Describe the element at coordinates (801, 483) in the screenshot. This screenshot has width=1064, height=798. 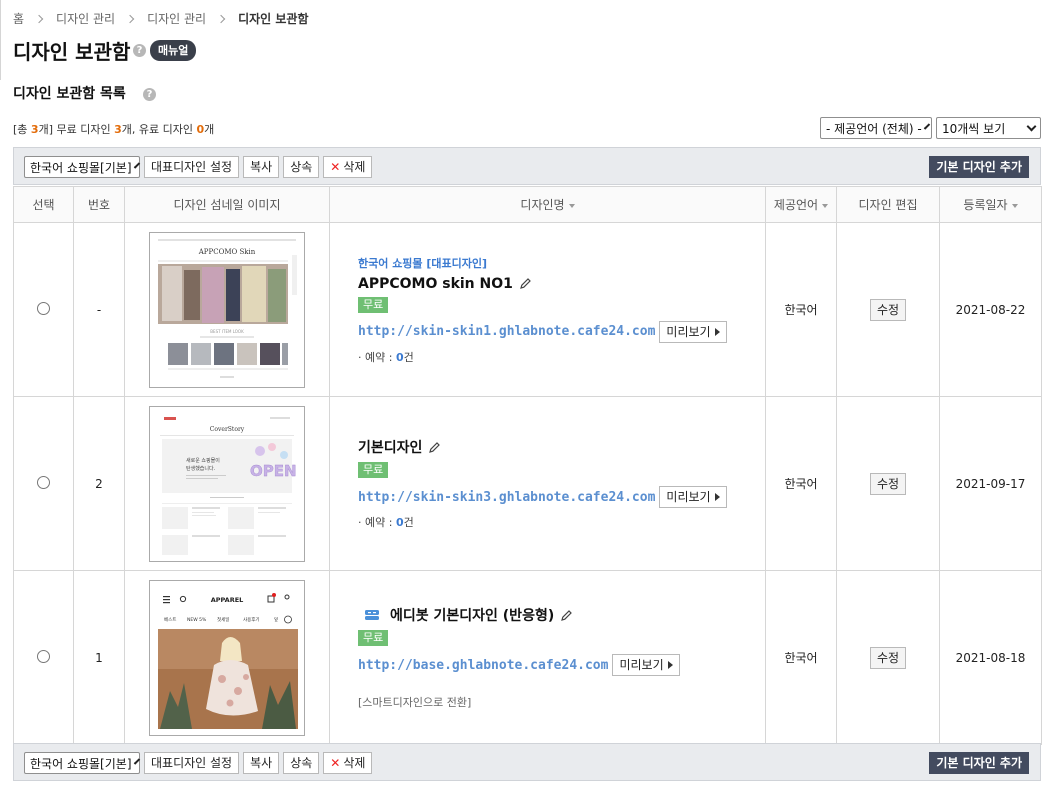
I see `language-cell: 한국어` at that location.